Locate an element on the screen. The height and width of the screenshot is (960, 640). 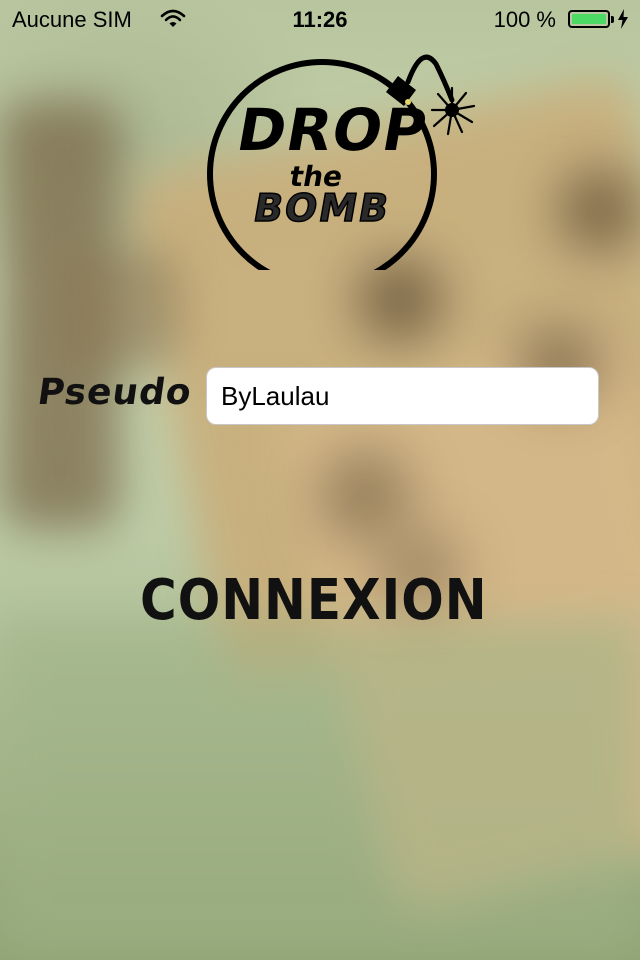
battery-percent: 100 % is located at coordinates (524, 19).